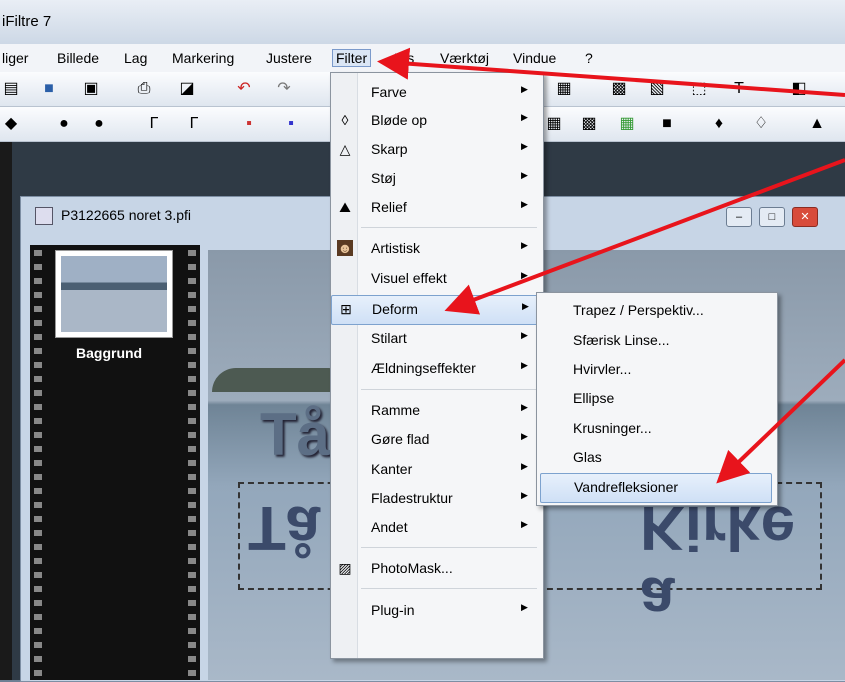  I want to click on menu-markering: Markering, so click(203, 58).